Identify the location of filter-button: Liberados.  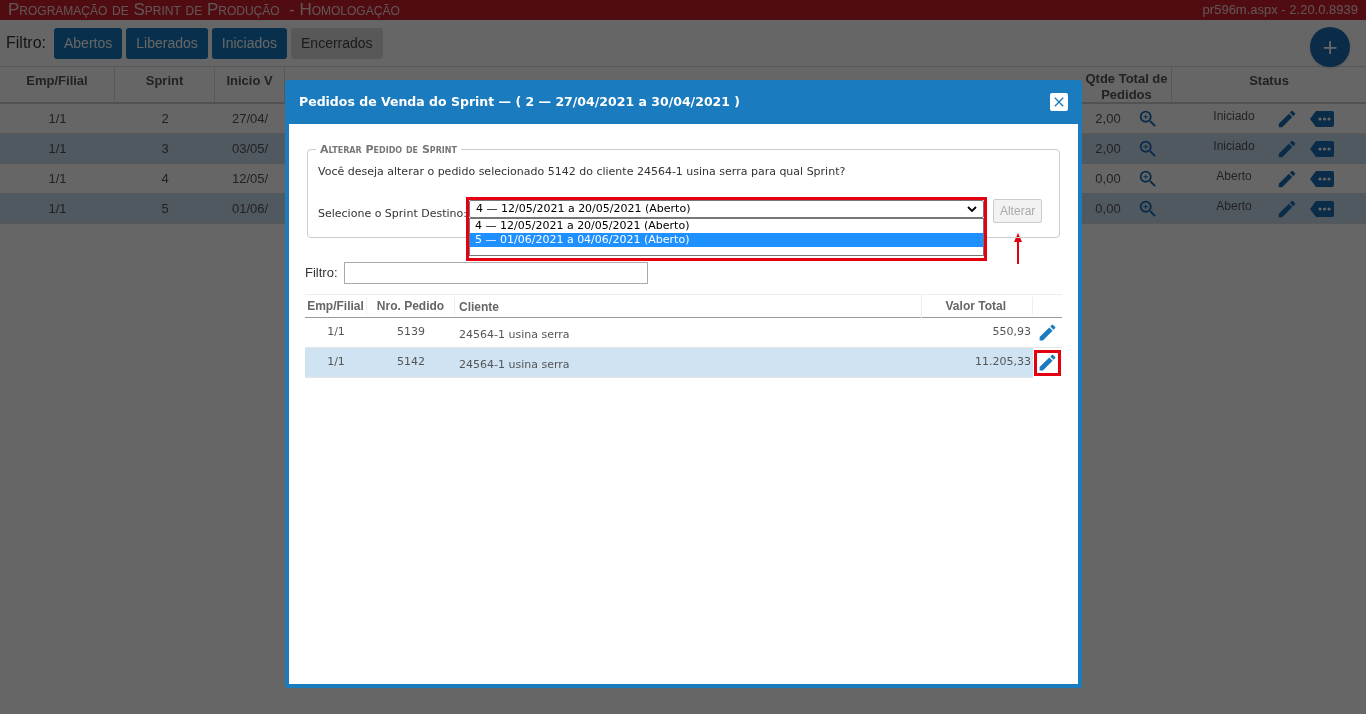
(167, 43).